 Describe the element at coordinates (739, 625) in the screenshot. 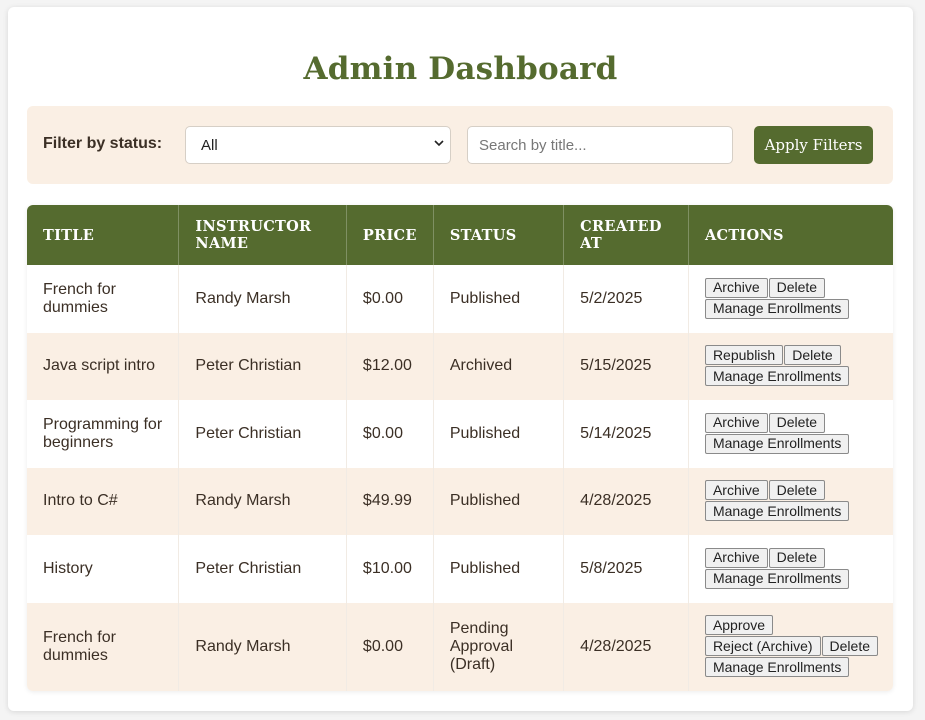

I see `approve-button: Approve` at that location.